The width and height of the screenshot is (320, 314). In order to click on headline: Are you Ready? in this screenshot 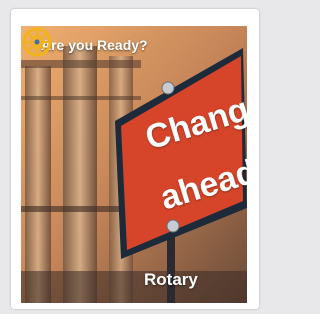, I will do `click(94, 45)`.